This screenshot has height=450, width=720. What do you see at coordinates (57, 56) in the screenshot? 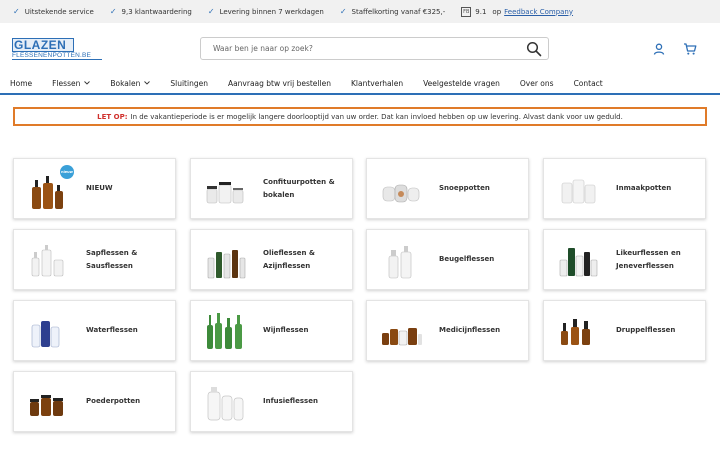
I see `logo-domain: FLESSENENPOTTEN.BE` at bounding box center [57, 56].